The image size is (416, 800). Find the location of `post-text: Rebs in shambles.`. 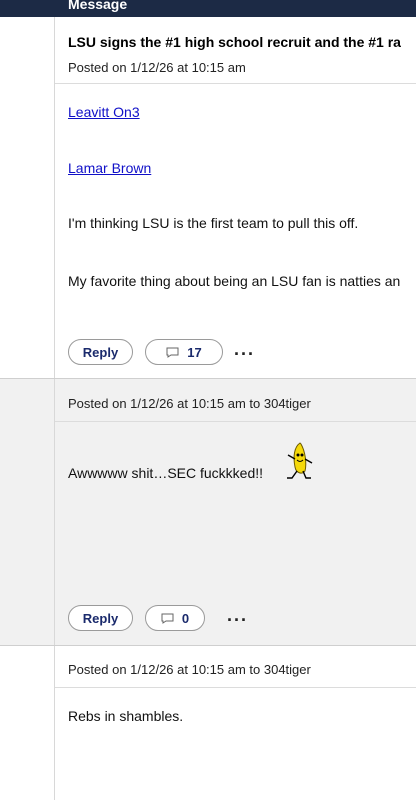

post-text: Rebs in shambles. is located at coordinates (126, 716).